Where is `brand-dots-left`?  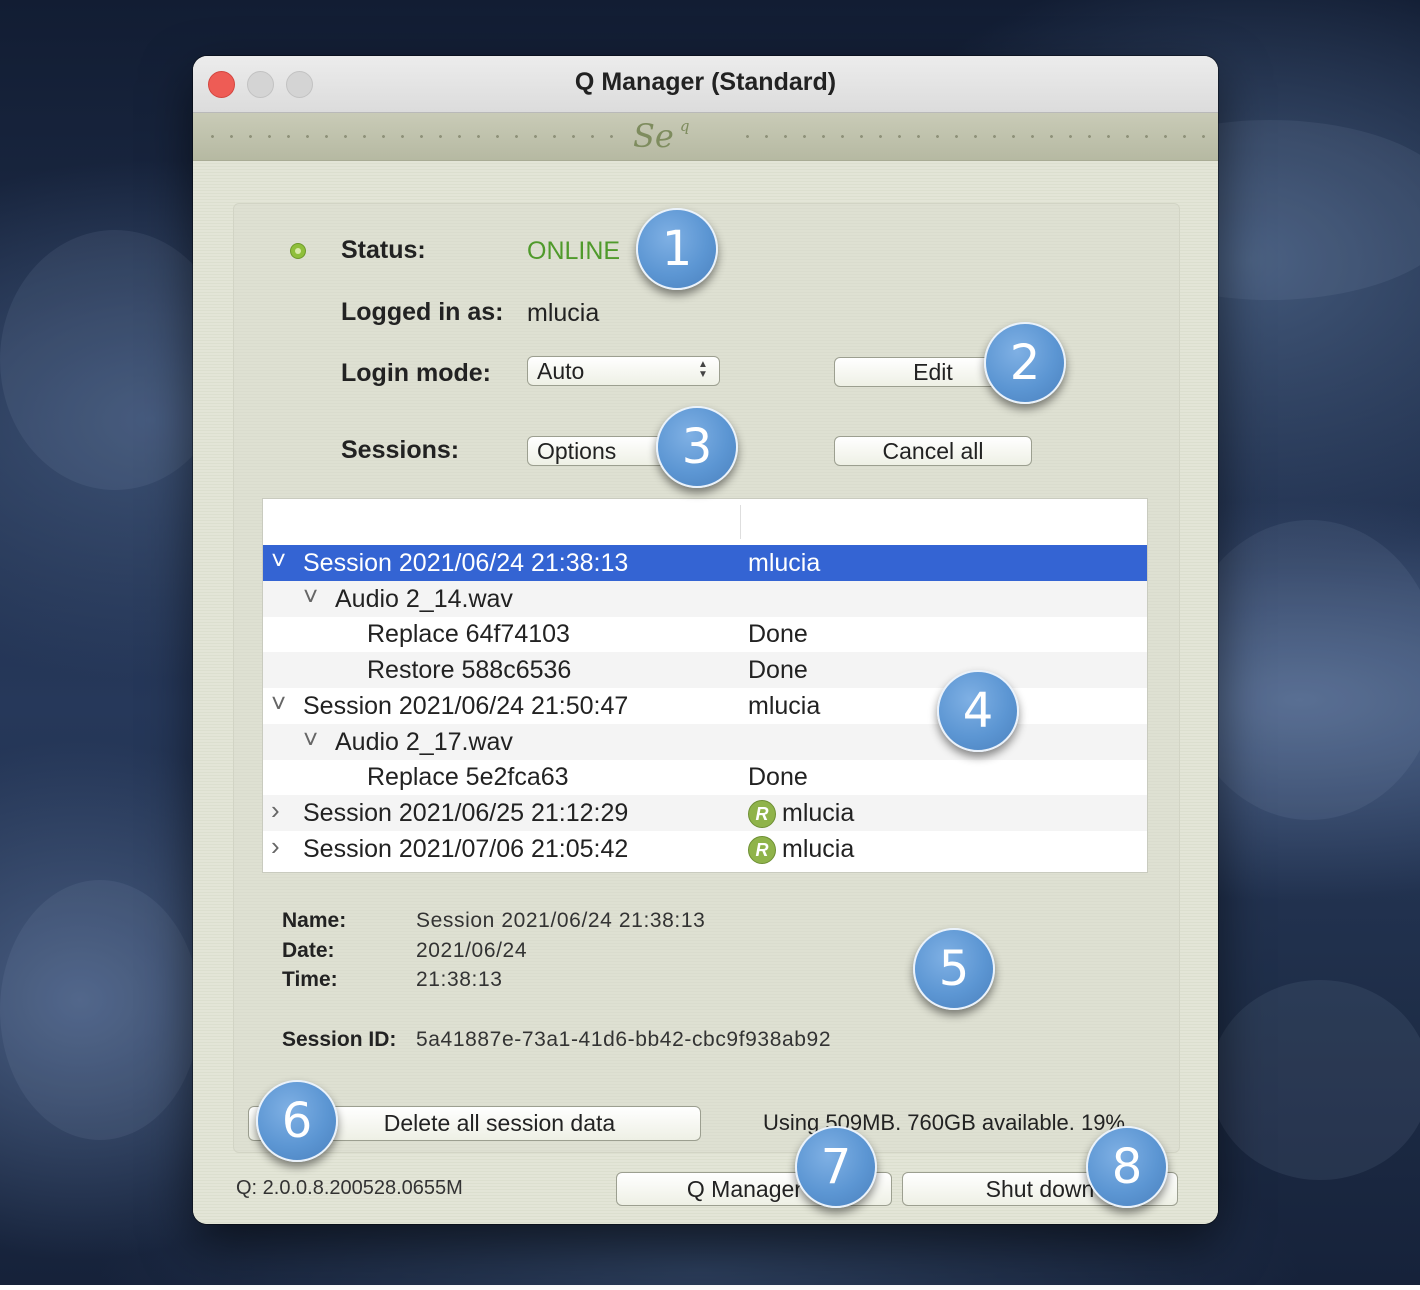 brand-dots-left is located at coordinates (408, 136).